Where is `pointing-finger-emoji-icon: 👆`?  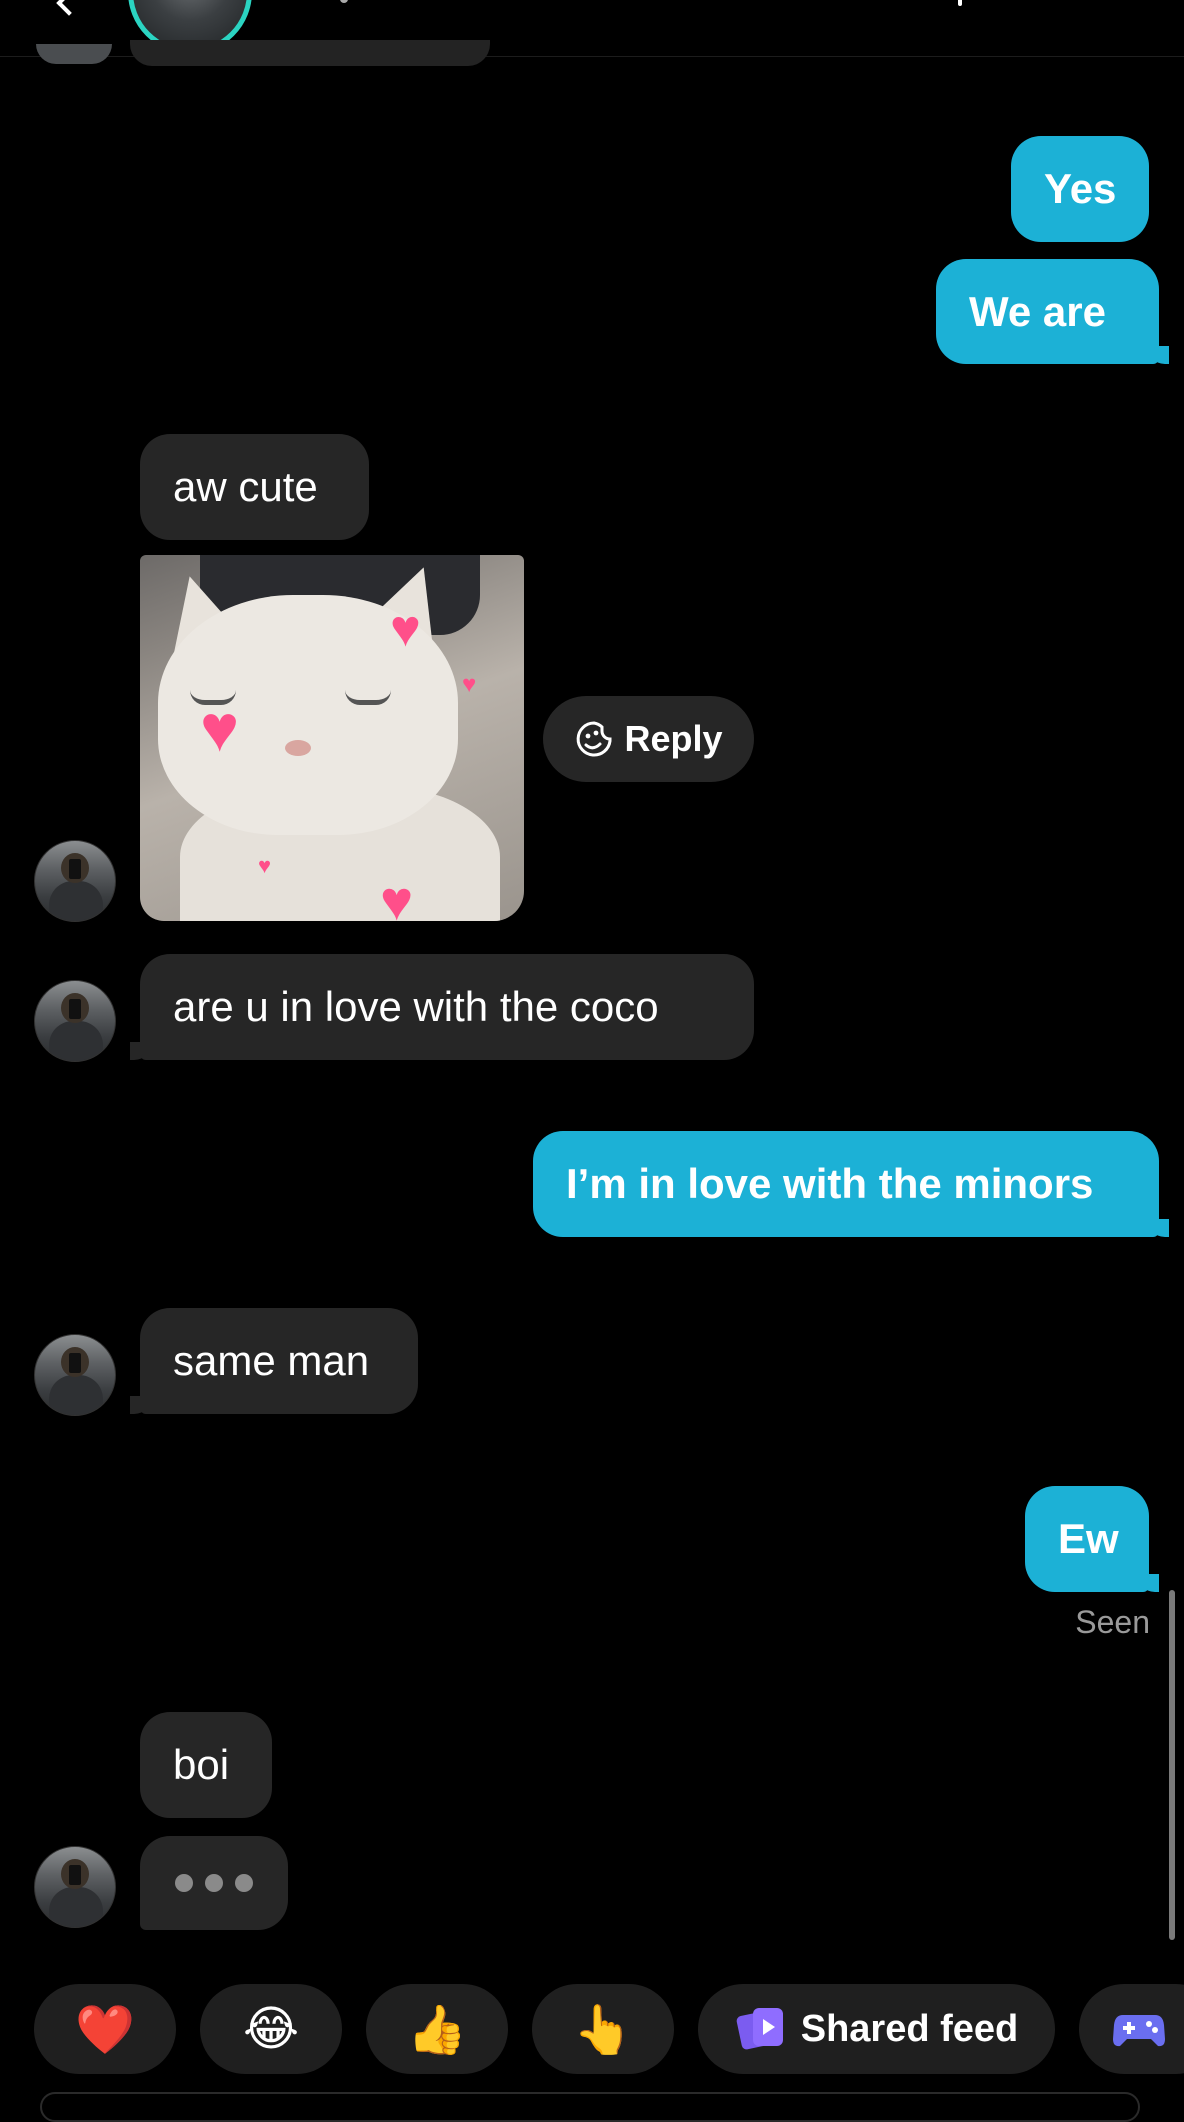
pointing-finger-emoji-icon: 👆 is located at coordinates (603, 2030).